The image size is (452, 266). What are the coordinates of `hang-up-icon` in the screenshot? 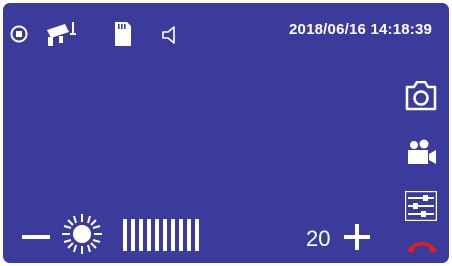 It's located at (422, 247).